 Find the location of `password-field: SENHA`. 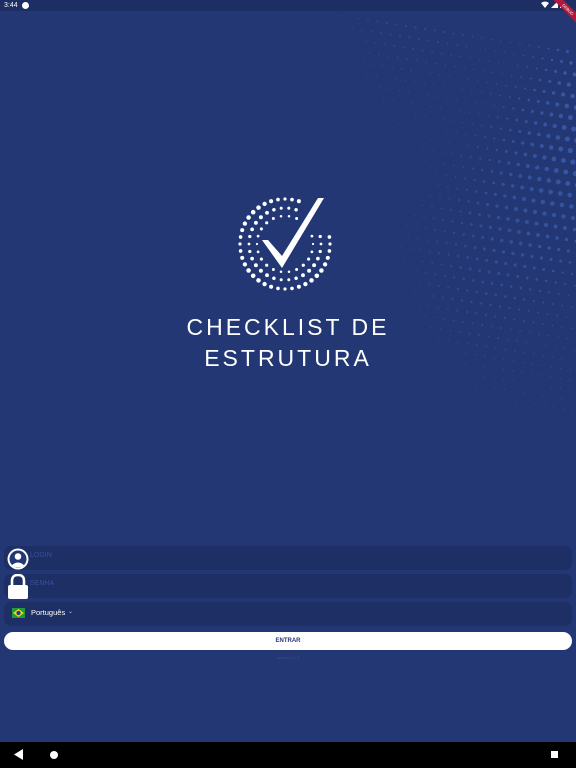

password-field: SENHA is located at coordinates (288, 586).